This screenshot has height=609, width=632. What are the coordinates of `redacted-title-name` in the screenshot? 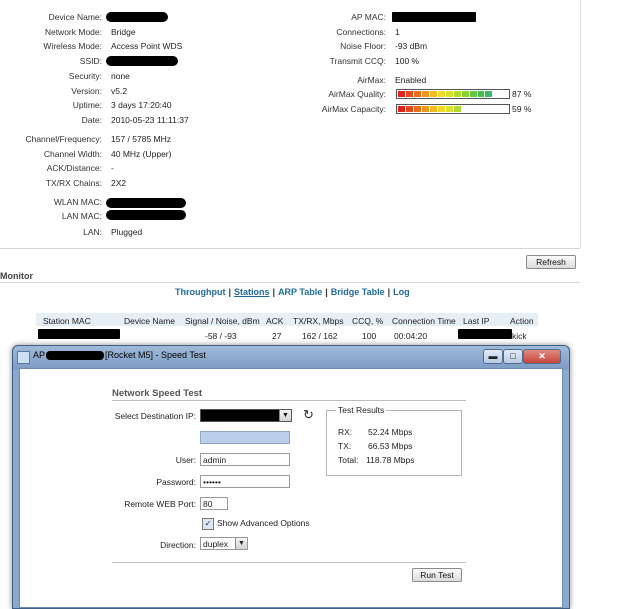 It's located at (75, 356).